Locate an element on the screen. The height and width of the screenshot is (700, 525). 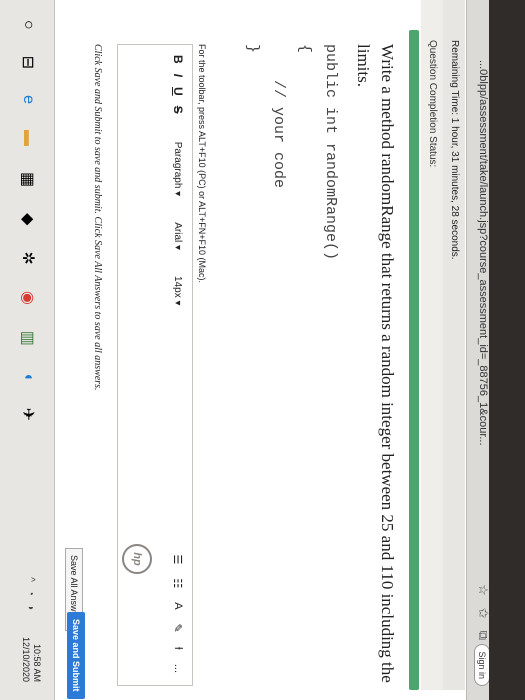
hp-logo: hp is located at coordinates (137, 559).